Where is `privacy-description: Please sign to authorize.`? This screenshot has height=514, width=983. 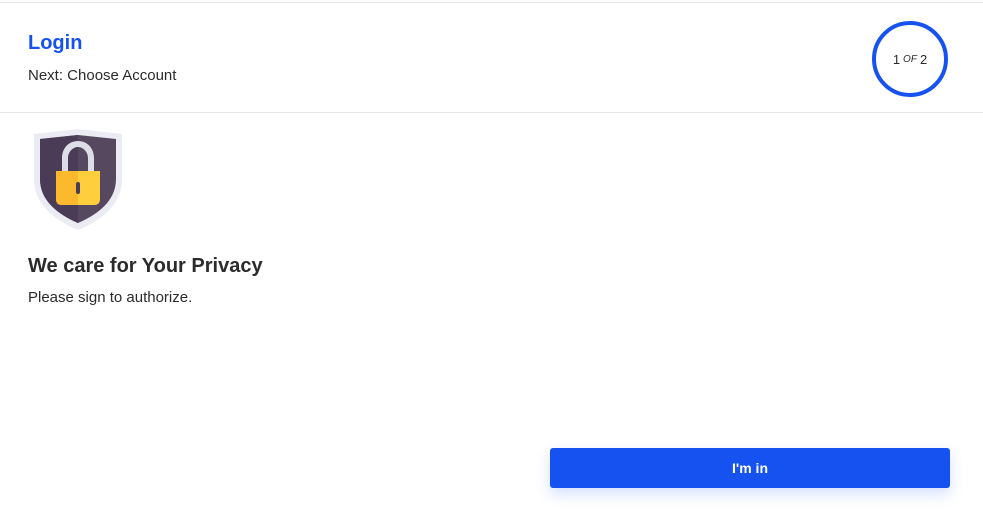
privacy-description: Please sign to authorize. is located at coordinates (110, 297).